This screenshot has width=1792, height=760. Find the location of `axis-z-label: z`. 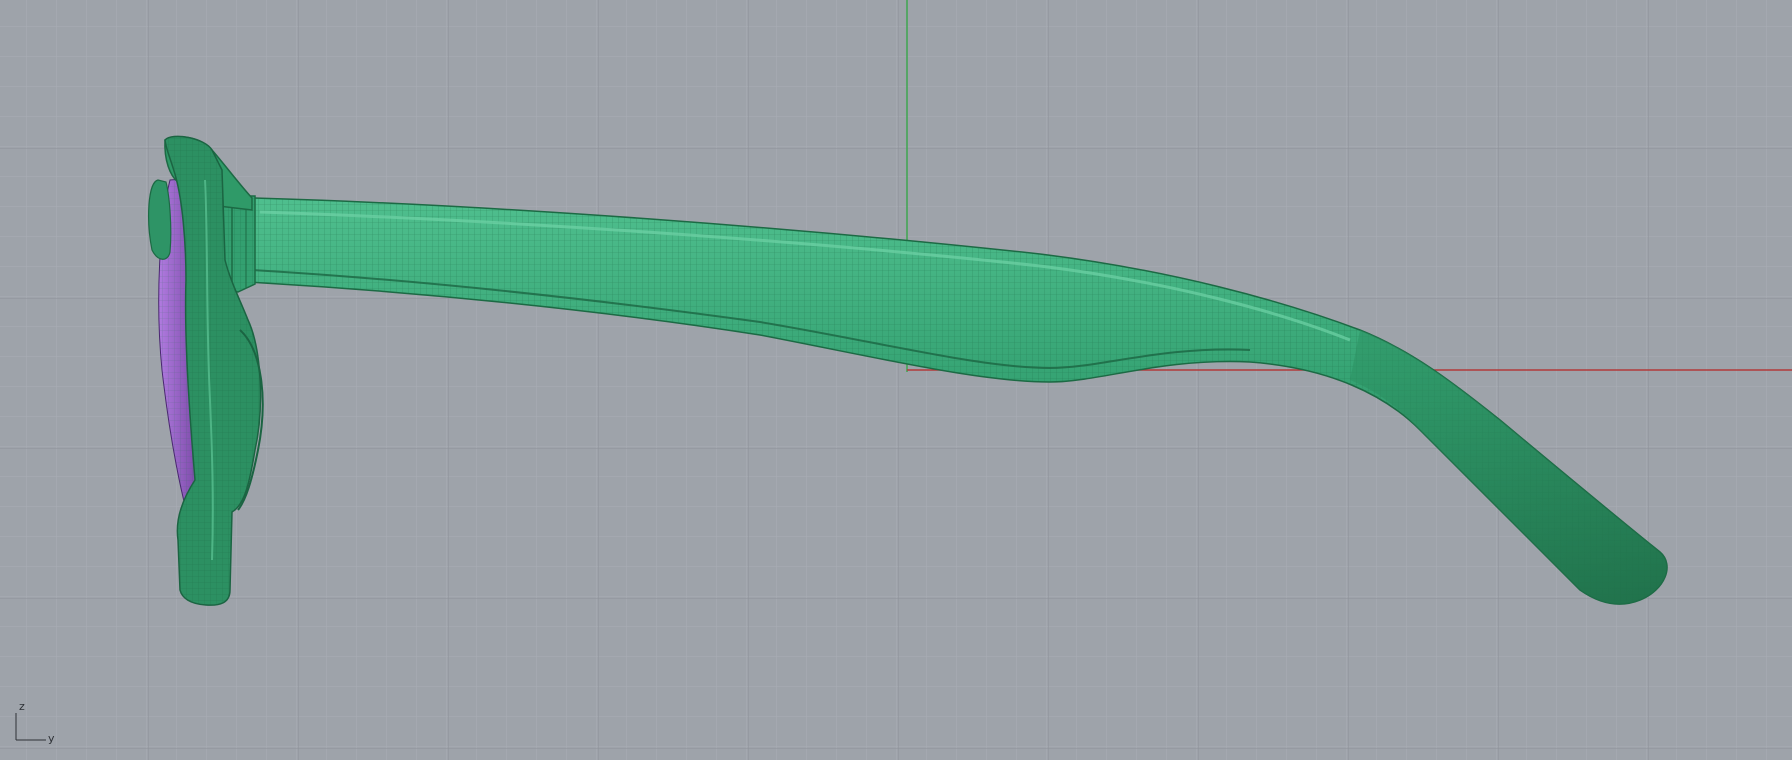

axis-z-label: z is located at coordinates (22, 706).